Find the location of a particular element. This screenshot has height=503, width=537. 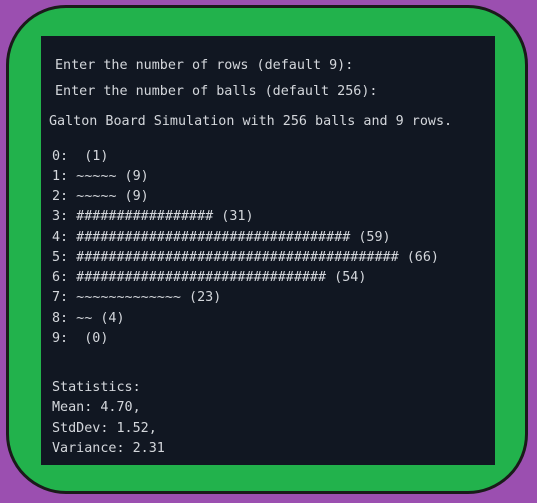

histogram-row: 1: ~~~~~ (9) is located at coordinates (100, 176).